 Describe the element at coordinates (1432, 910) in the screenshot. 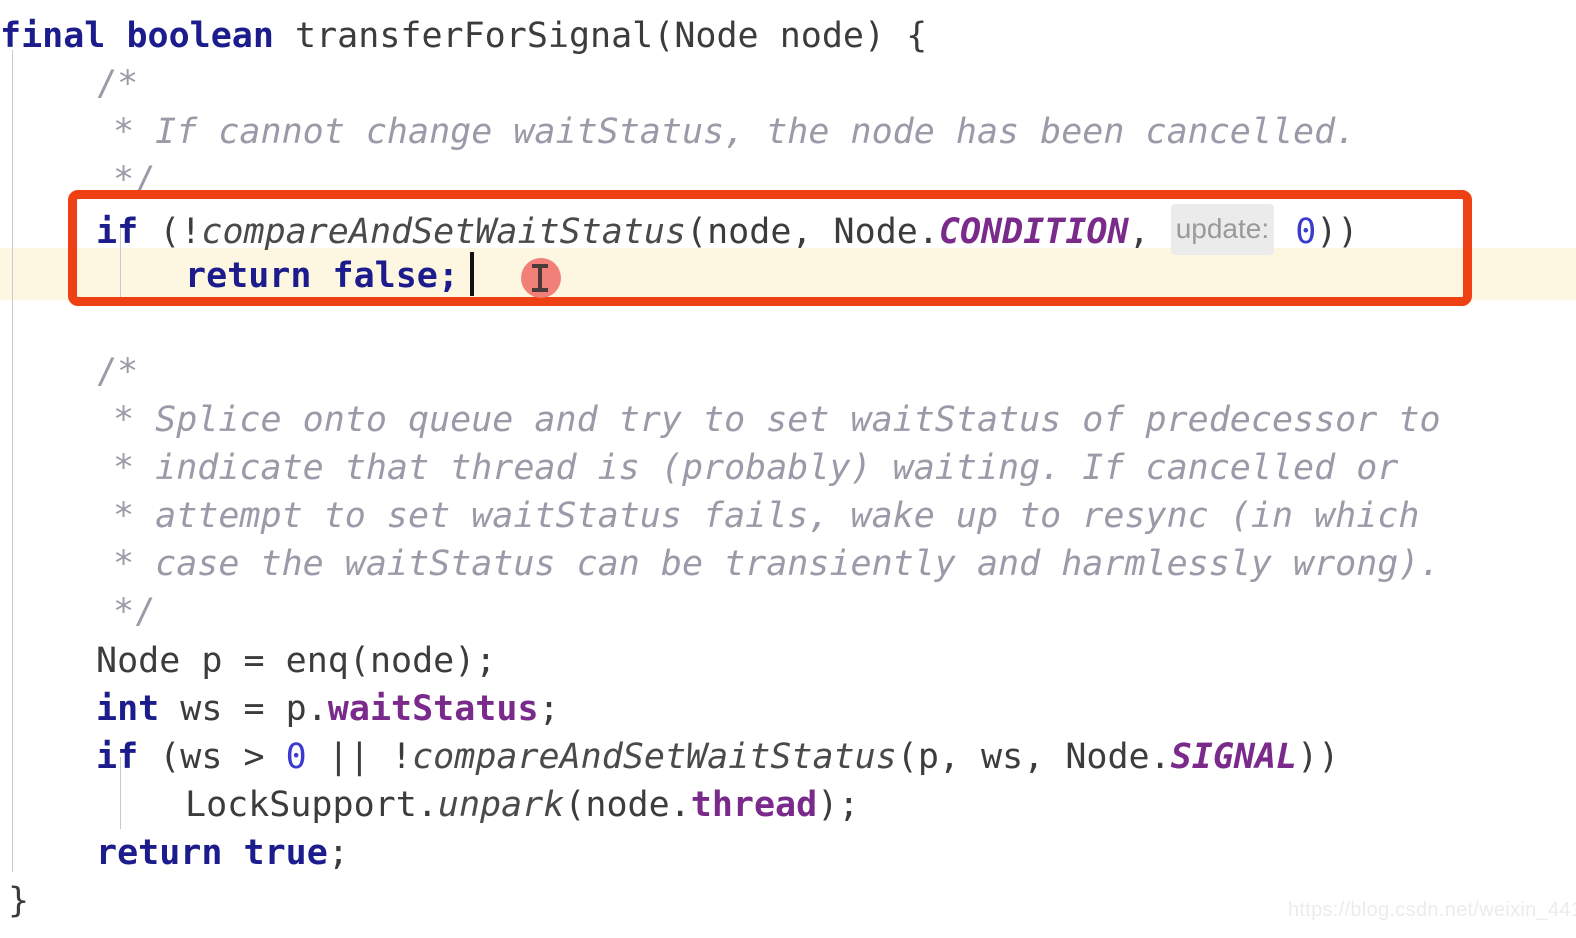

I see `watermark-url: https://blog.csdn.net/weixin_44149903` at that location.